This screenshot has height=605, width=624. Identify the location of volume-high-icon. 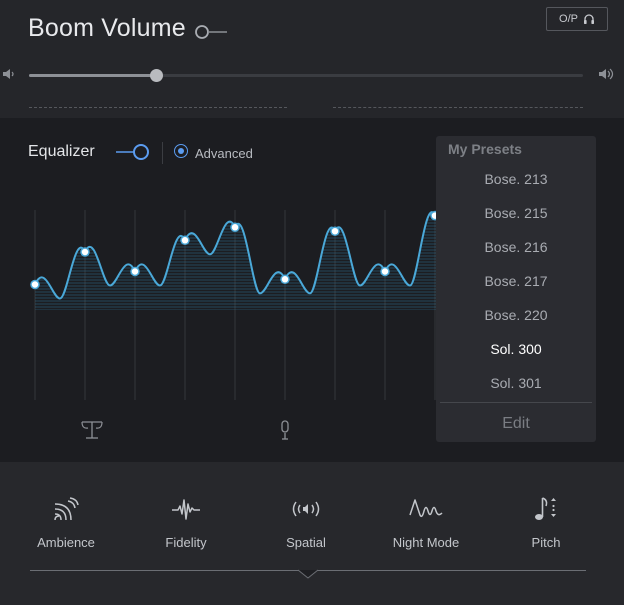
(607, 74).